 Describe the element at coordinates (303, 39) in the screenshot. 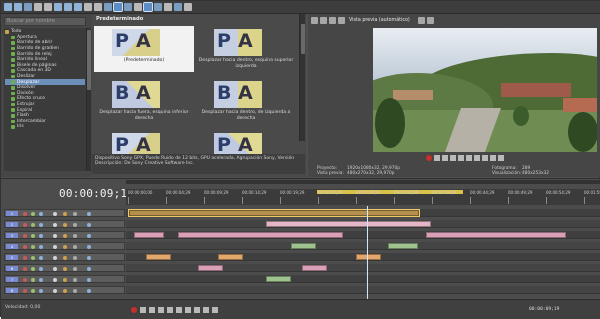

I see `grid-scrollbar-thumb` at that location.